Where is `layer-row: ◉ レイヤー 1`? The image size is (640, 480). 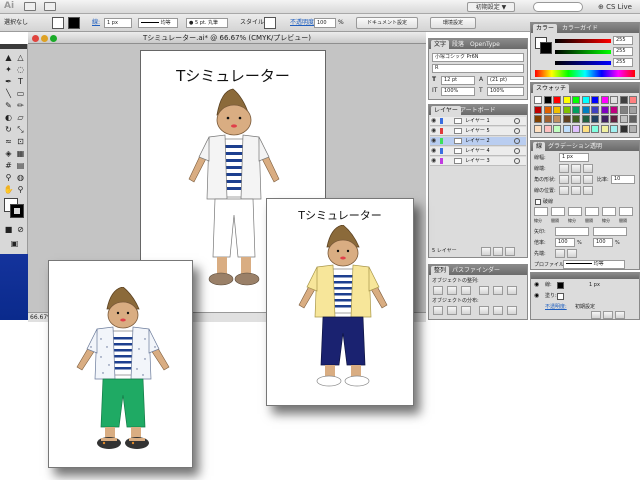 layer-row: ◉ レイヤー 1 is located at coordinates (478, 121).